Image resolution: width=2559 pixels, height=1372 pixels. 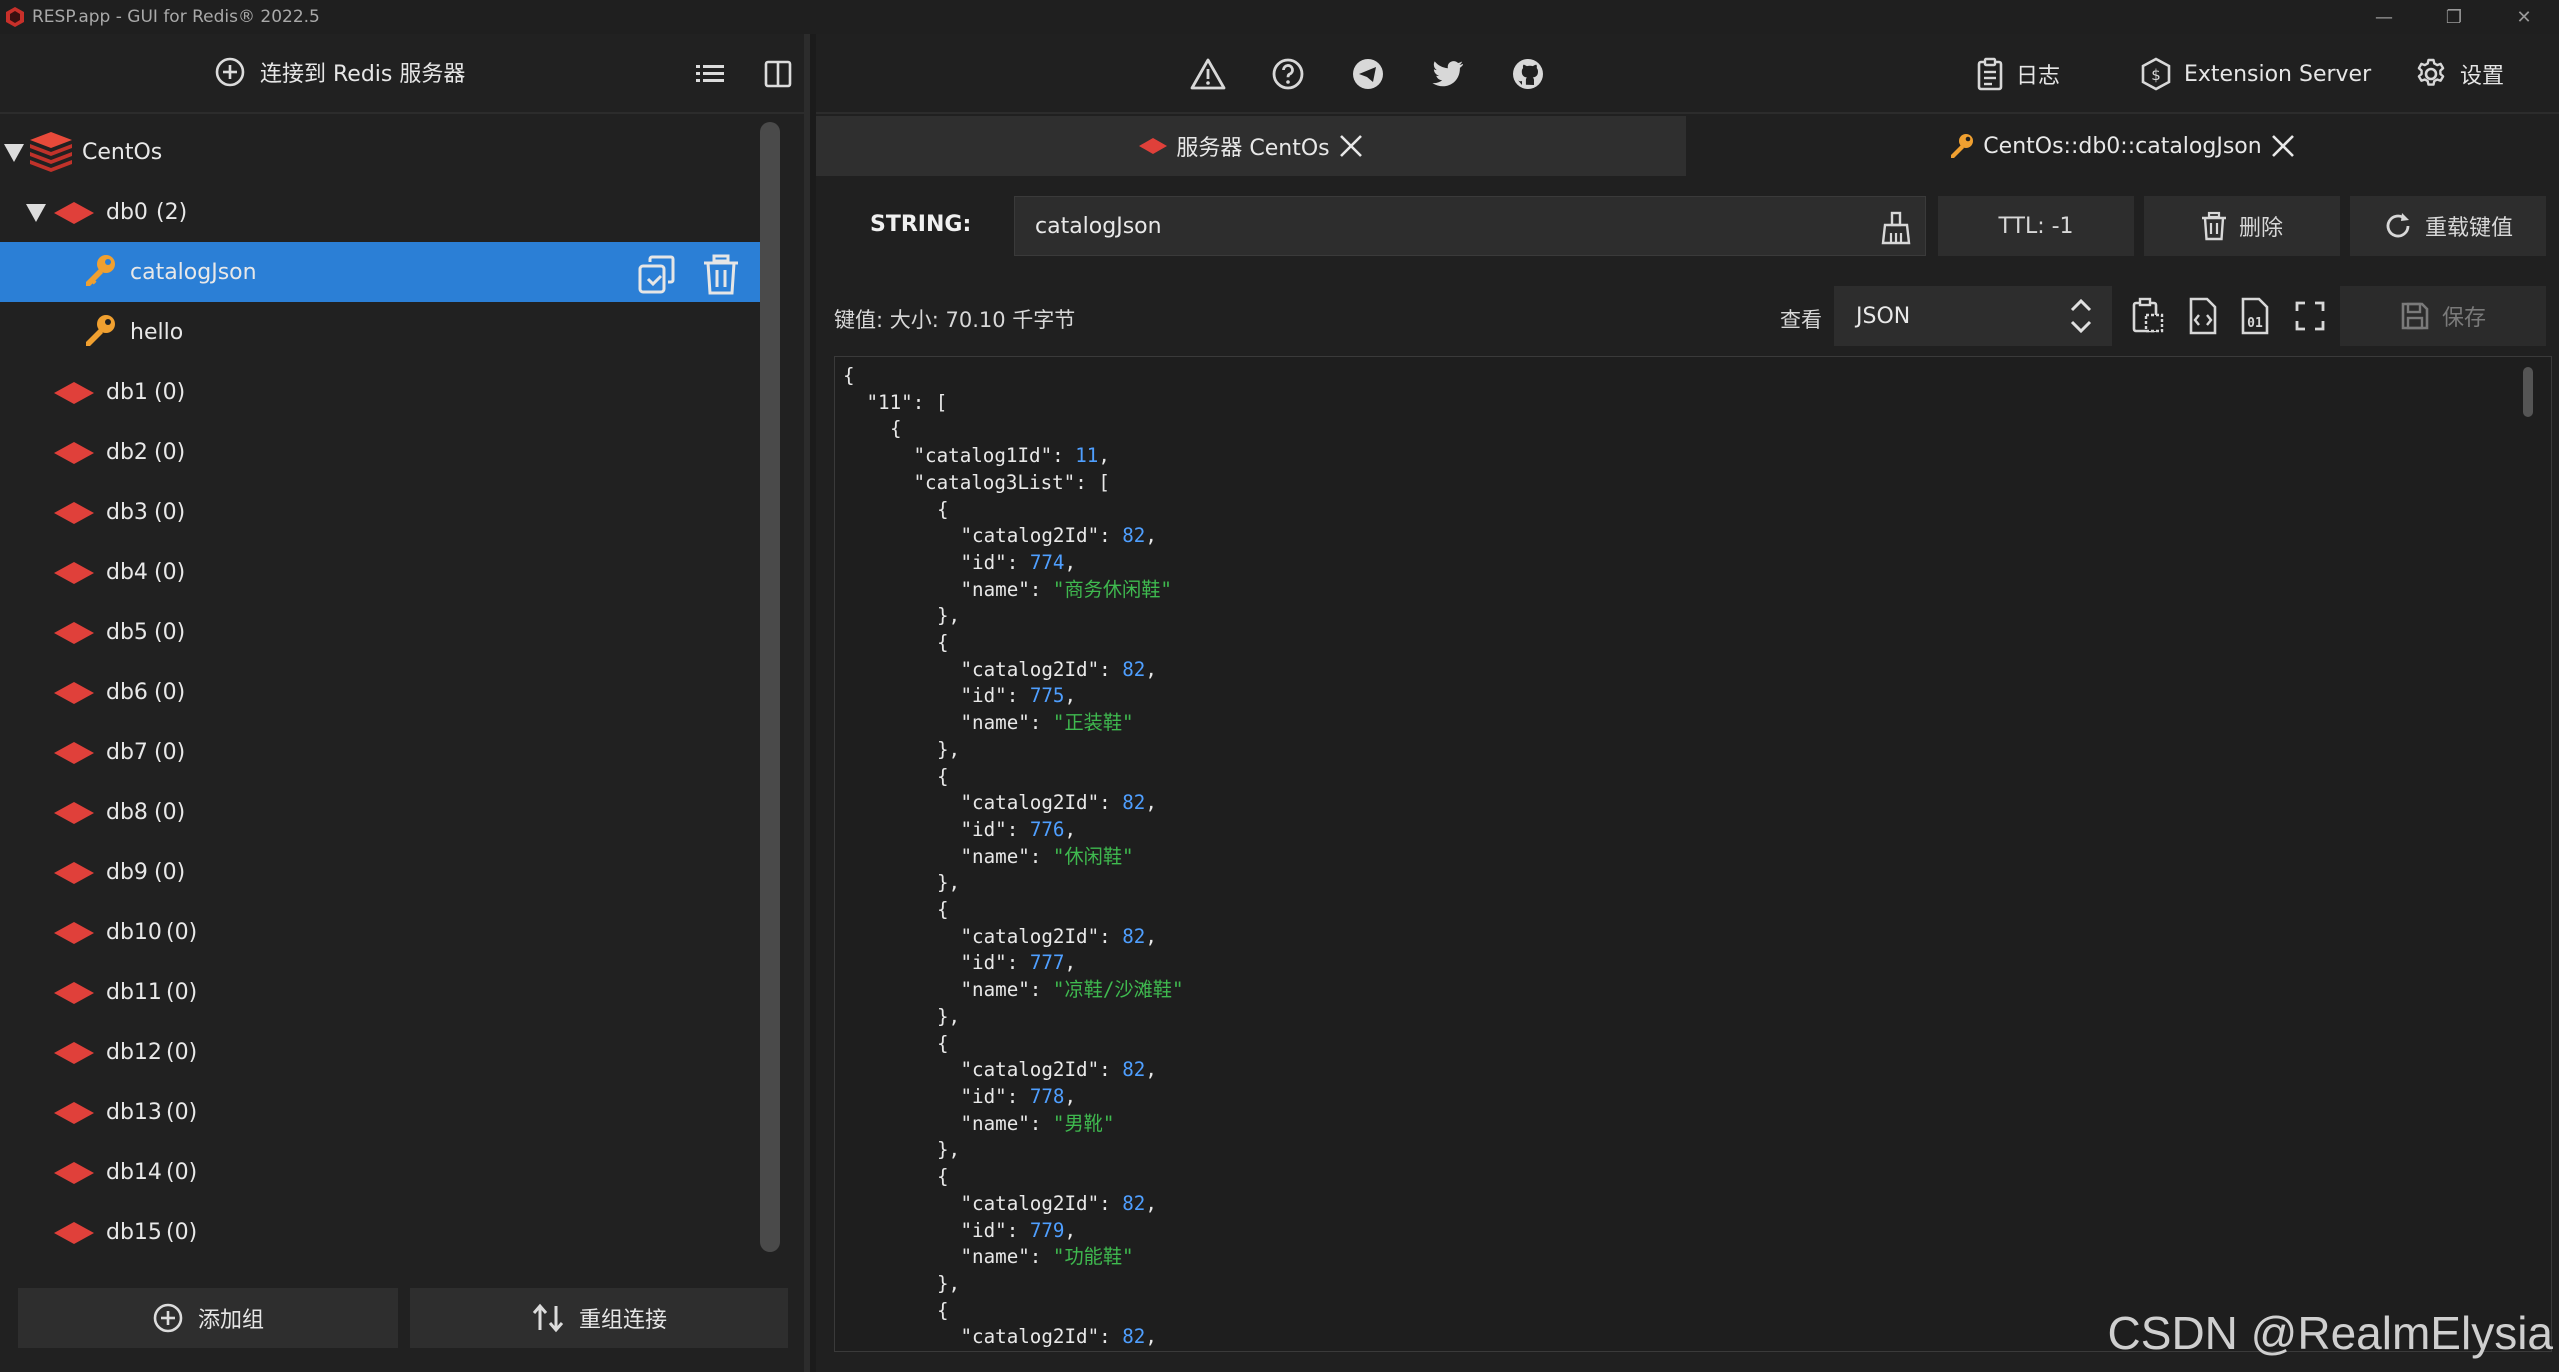 What do you see at coordinates (2148, 316) in the screenshot?
I see `copy-value-button` at bounding box center [2148, 316].